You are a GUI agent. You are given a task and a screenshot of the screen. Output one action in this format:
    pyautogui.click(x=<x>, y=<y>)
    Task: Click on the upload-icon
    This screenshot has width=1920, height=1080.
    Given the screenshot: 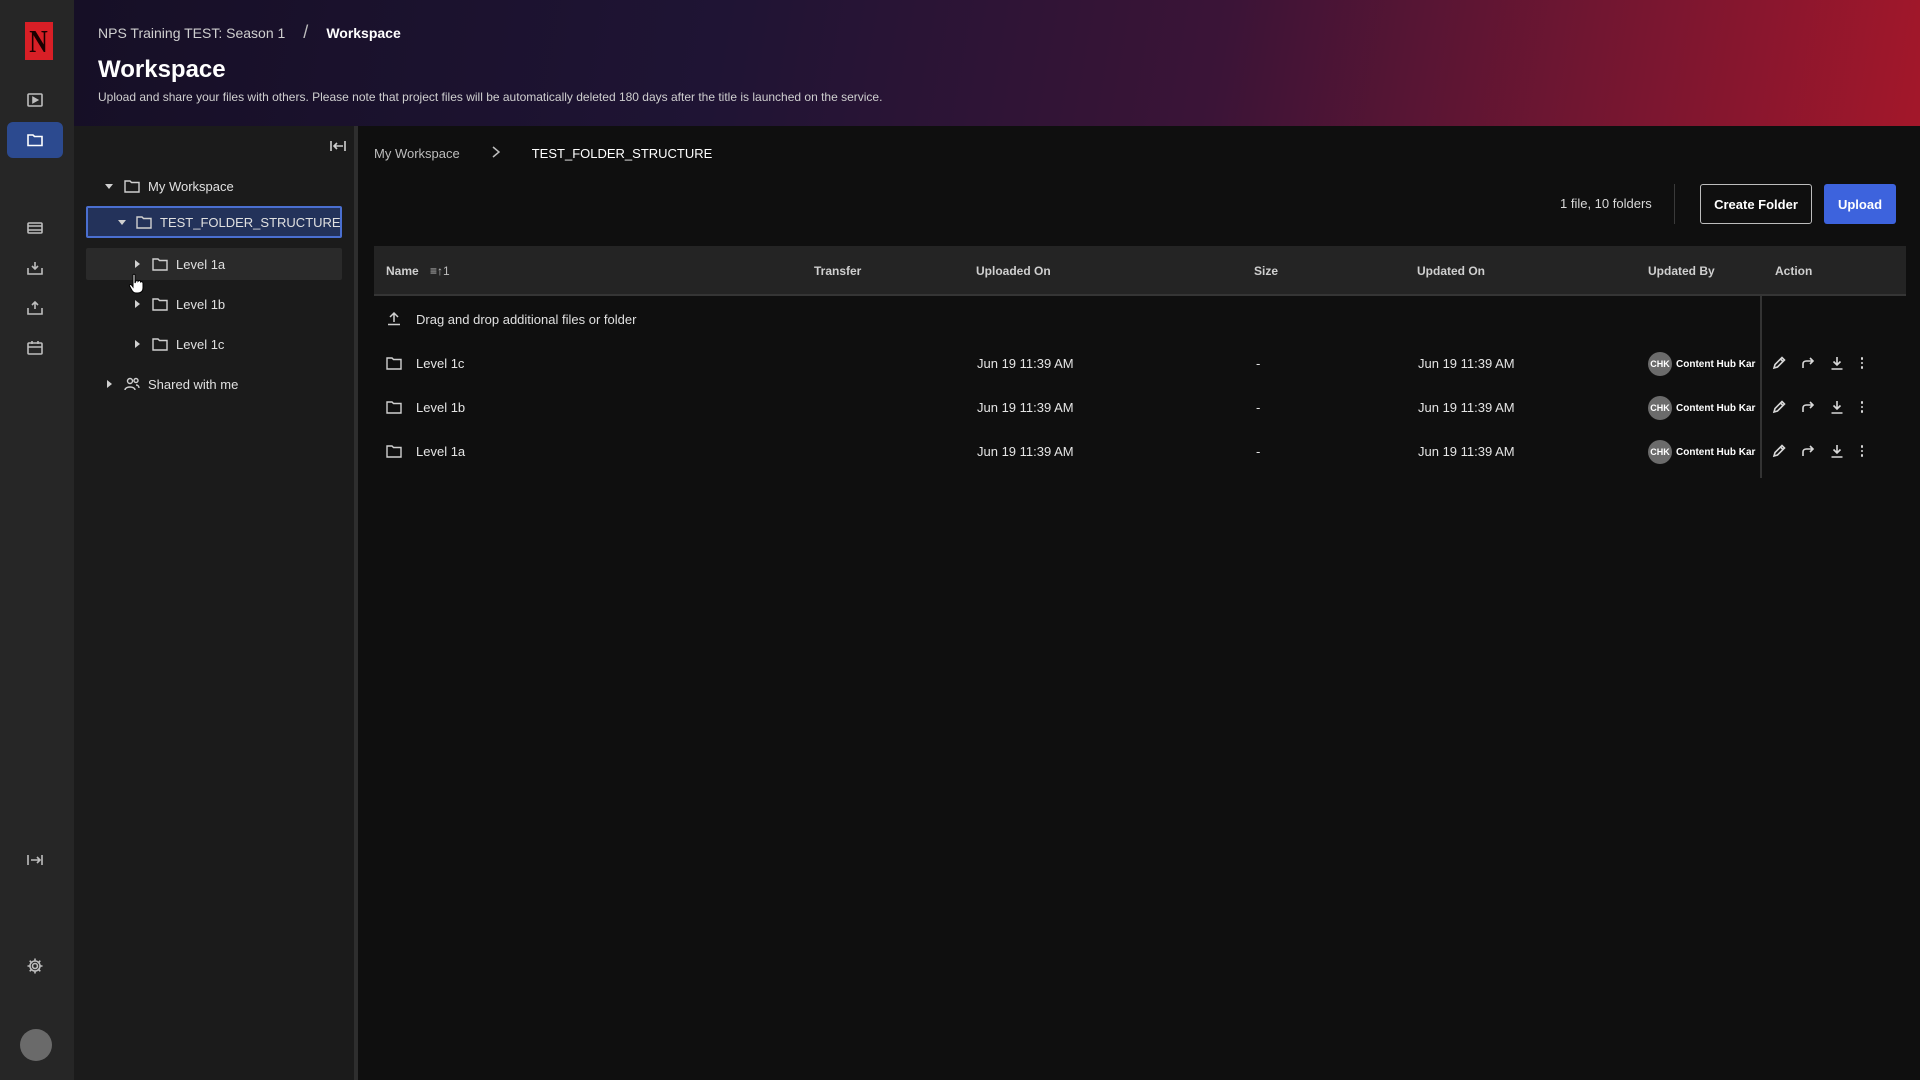 What is the action you would take?
    pyautogui.click(x=394, y=318)
    